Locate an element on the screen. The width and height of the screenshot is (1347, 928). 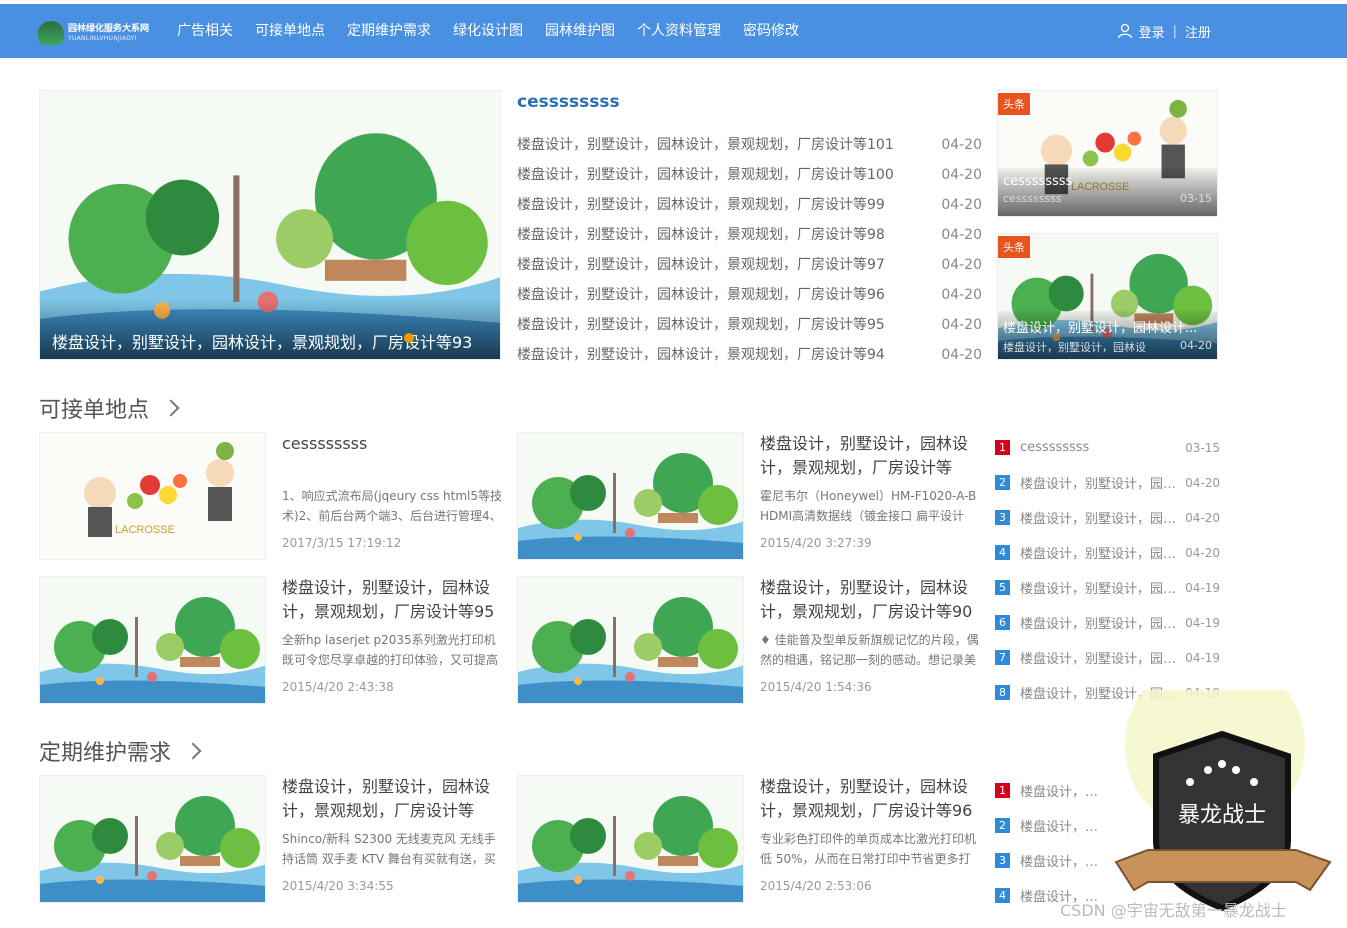
login-link: 登录 is located at coordinates (1152, 31).